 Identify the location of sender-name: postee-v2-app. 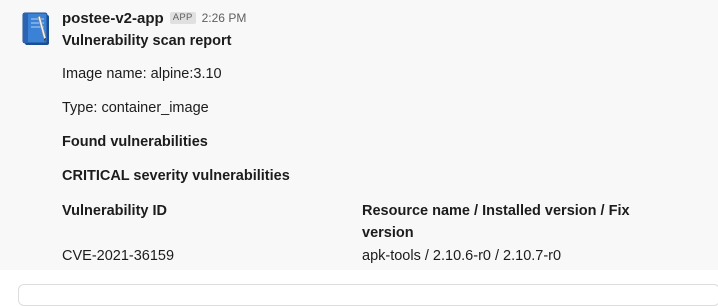
(113, 18).